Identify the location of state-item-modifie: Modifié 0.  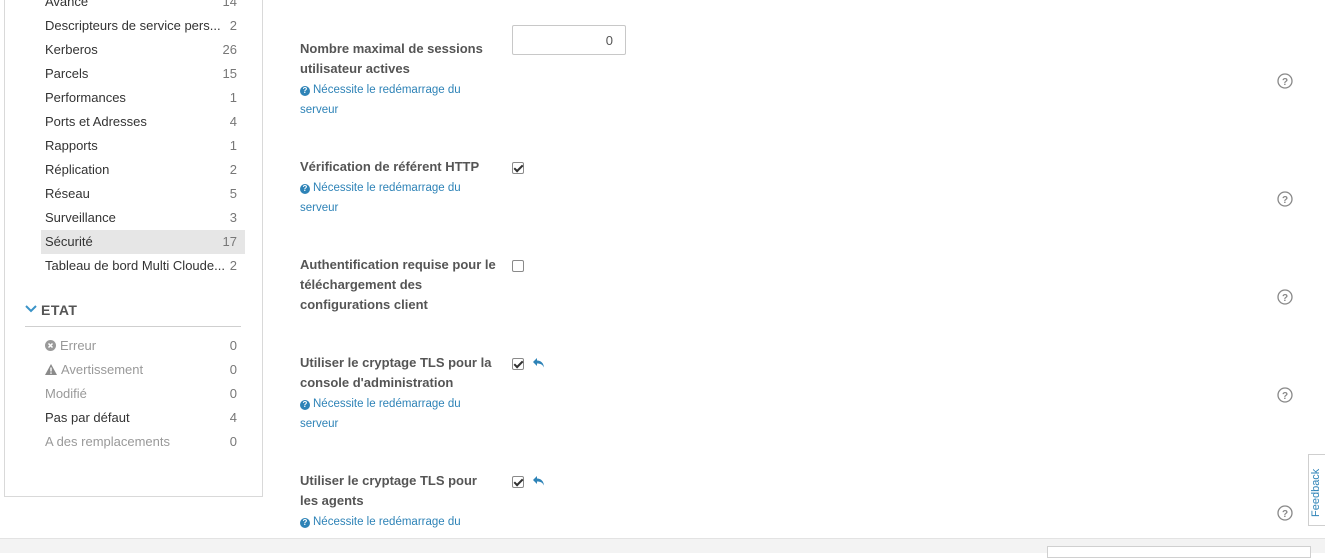
(143, 394).